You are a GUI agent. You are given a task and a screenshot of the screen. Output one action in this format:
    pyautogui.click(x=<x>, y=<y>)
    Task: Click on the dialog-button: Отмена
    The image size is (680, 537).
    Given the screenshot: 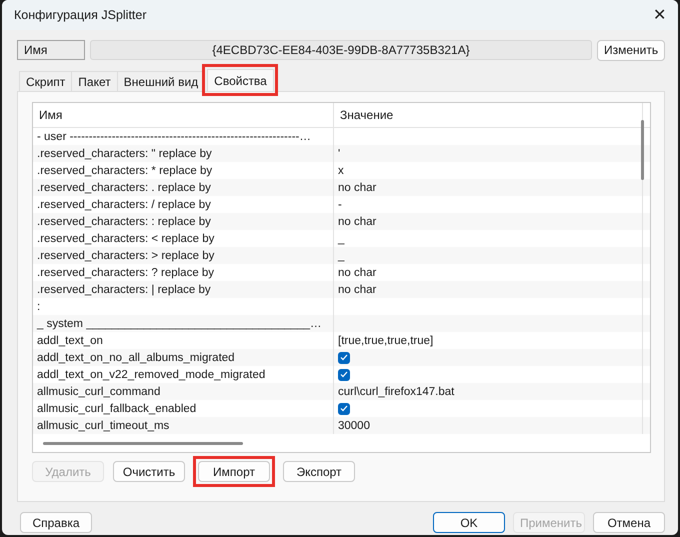 What is the action you would take?
    pyautogui.click(x=629, y=522)
    